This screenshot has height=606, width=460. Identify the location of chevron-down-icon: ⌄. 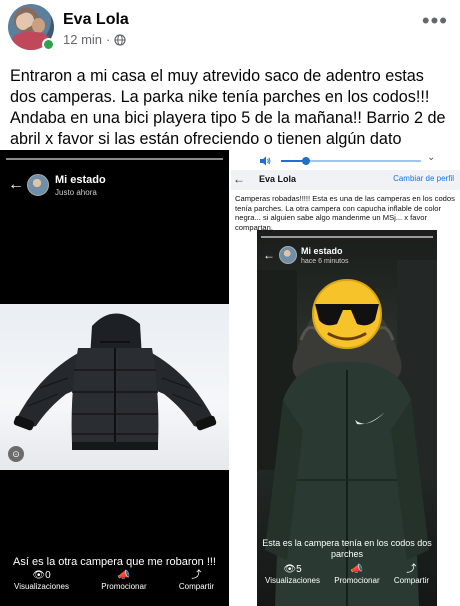
(431, 157).